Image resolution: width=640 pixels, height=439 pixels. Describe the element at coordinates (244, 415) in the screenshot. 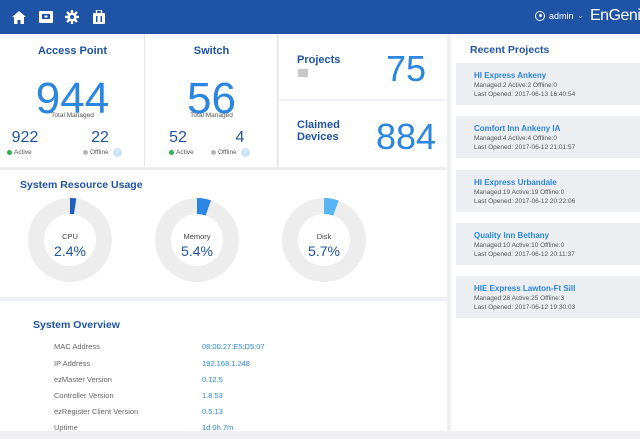

I see `overview-row-ezregister-version: ezRegister Client Version 0.5.13` at that location.